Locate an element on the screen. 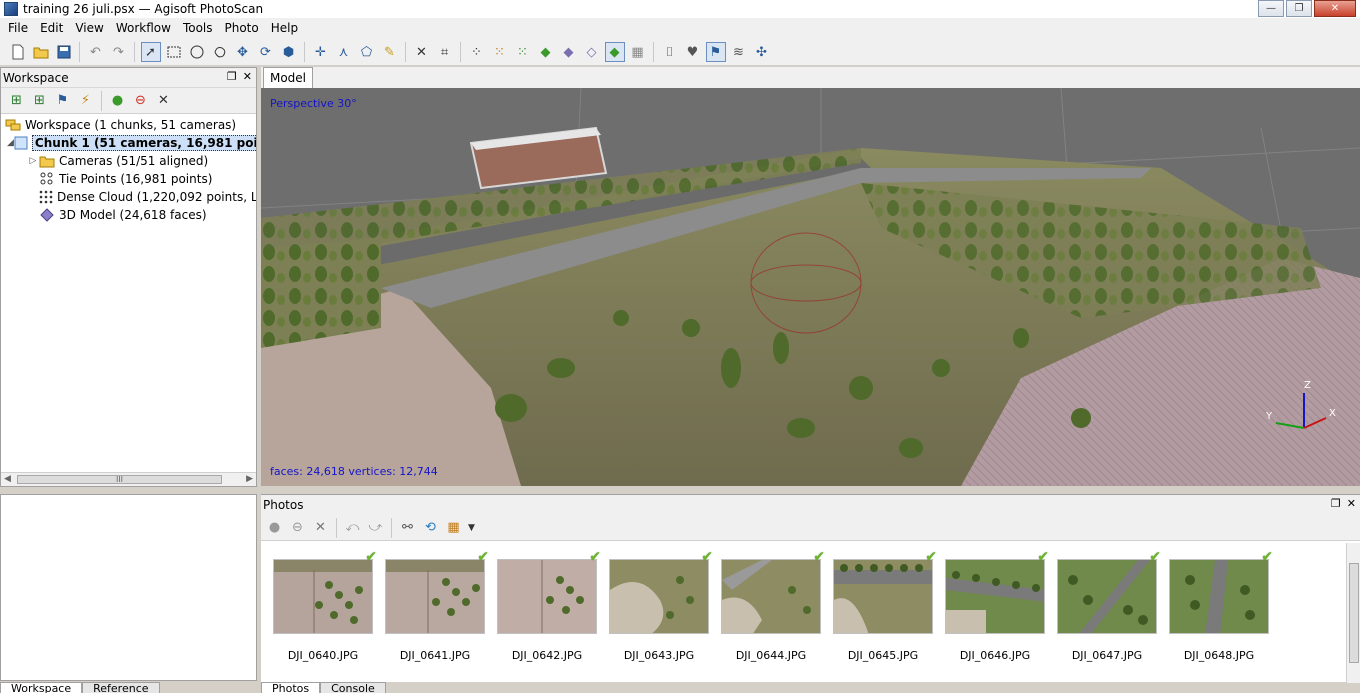 The width and height of the screenshot is (1360, 693). tree-item-chunk: ◢ Chunk 1 (51 cameras, 16,981 points) [R is located at coordinates (128, 143).